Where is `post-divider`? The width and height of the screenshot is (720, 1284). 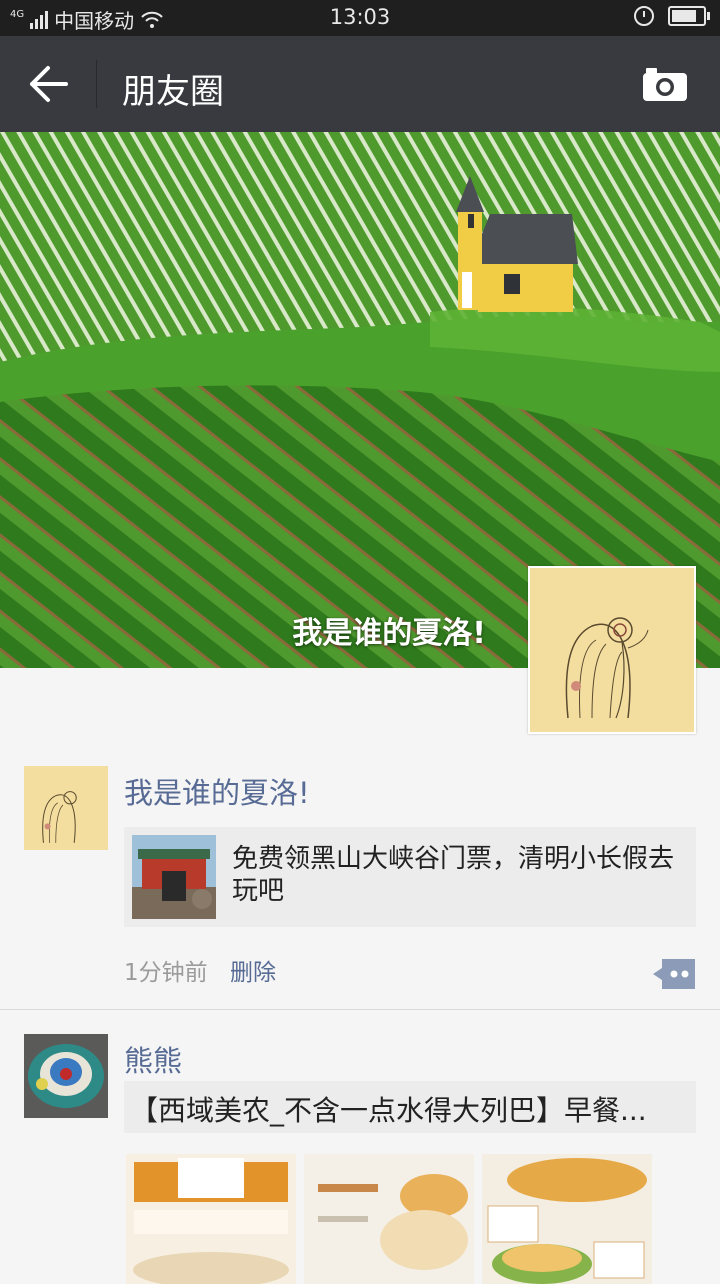 post-divider is located at coordinates (360, 1009).